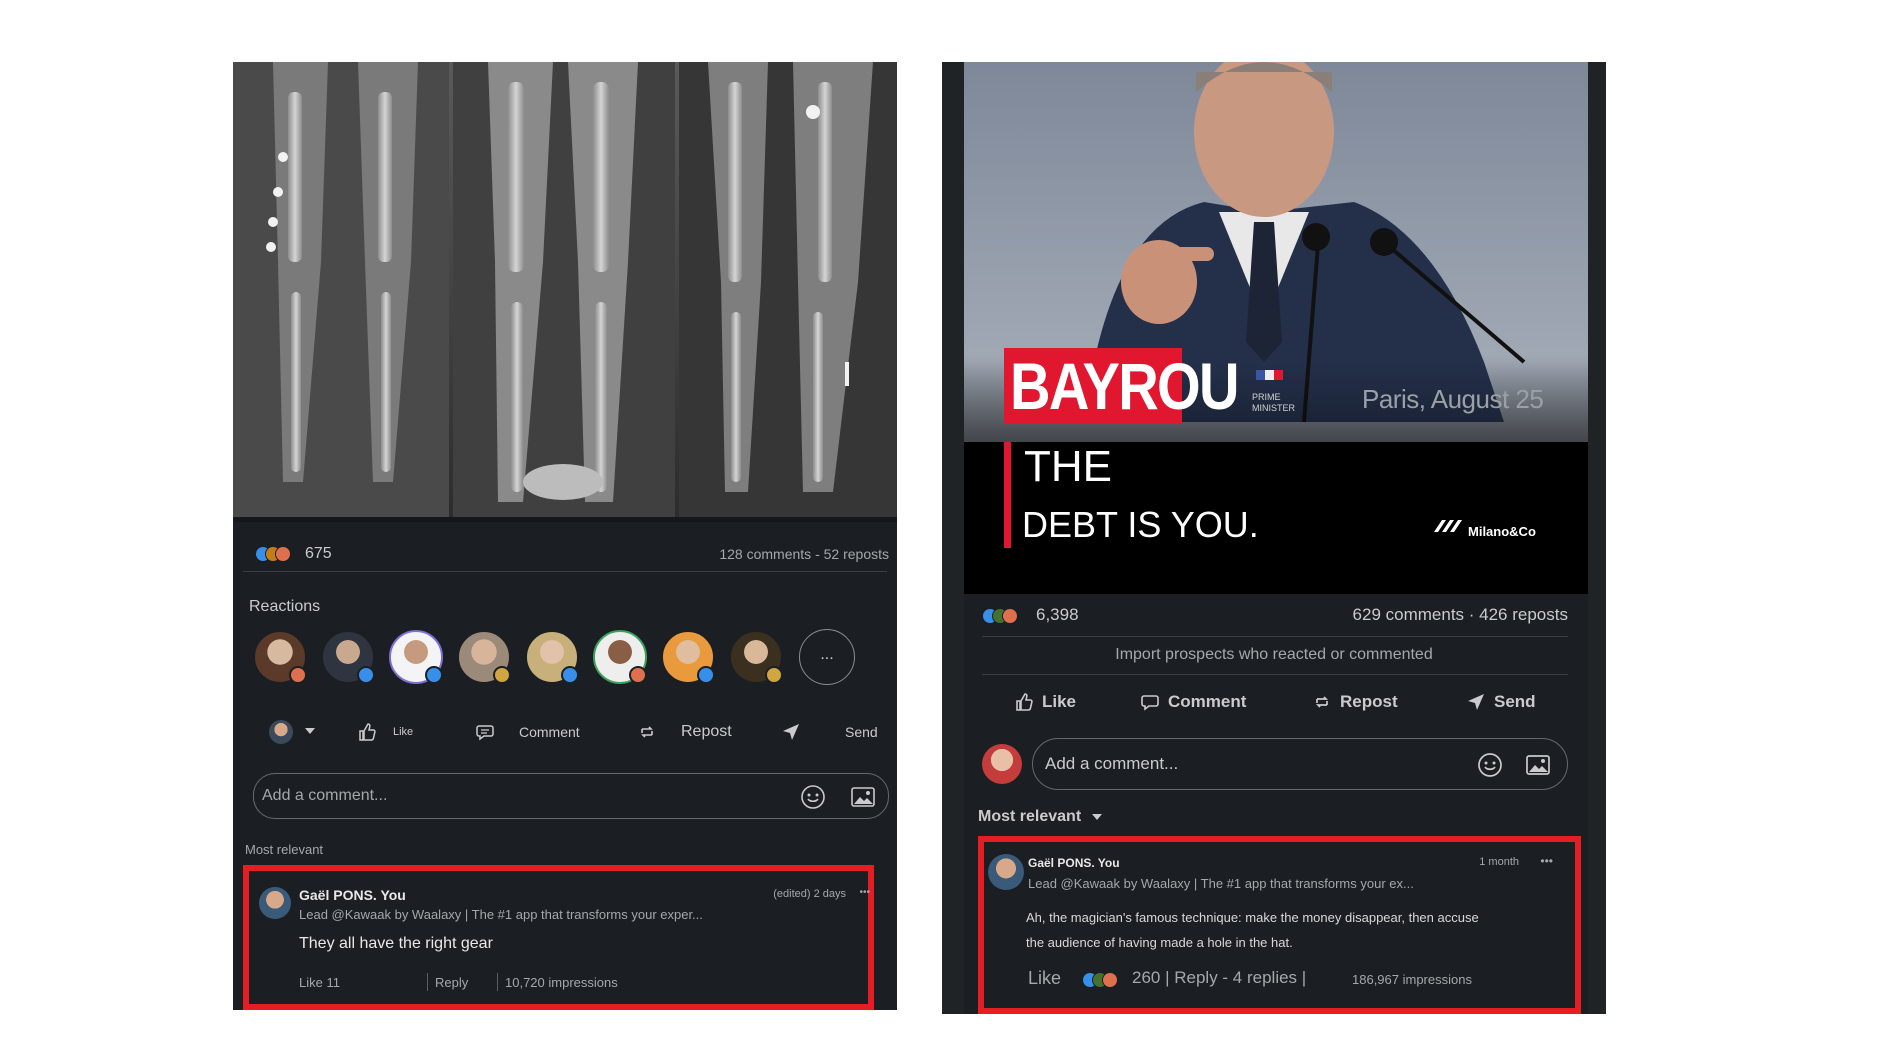  Describe the element at coordinates (318, 554) in the screenshot. I see `reaction-count: 675` at that location.